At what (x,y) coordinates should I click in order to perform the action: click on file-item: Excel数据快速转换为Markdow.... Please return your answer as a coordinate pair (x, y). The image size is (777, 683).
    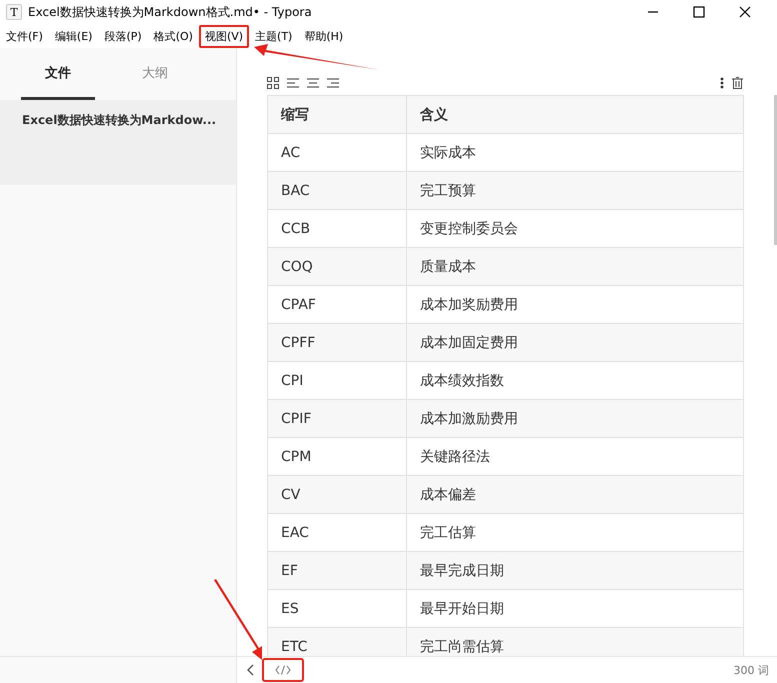
    Looking at the image, I should click on (118, 142).